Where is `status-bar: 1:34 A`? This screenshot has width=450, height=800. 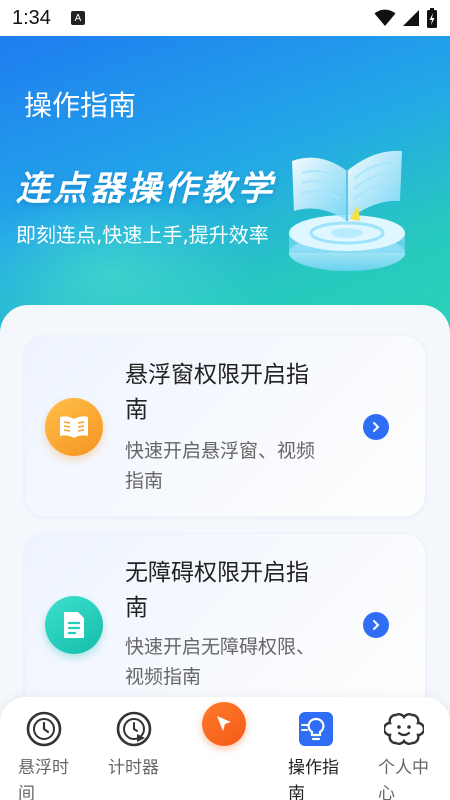 status-bar: 1:34 A is located at coordinates (225, 18).